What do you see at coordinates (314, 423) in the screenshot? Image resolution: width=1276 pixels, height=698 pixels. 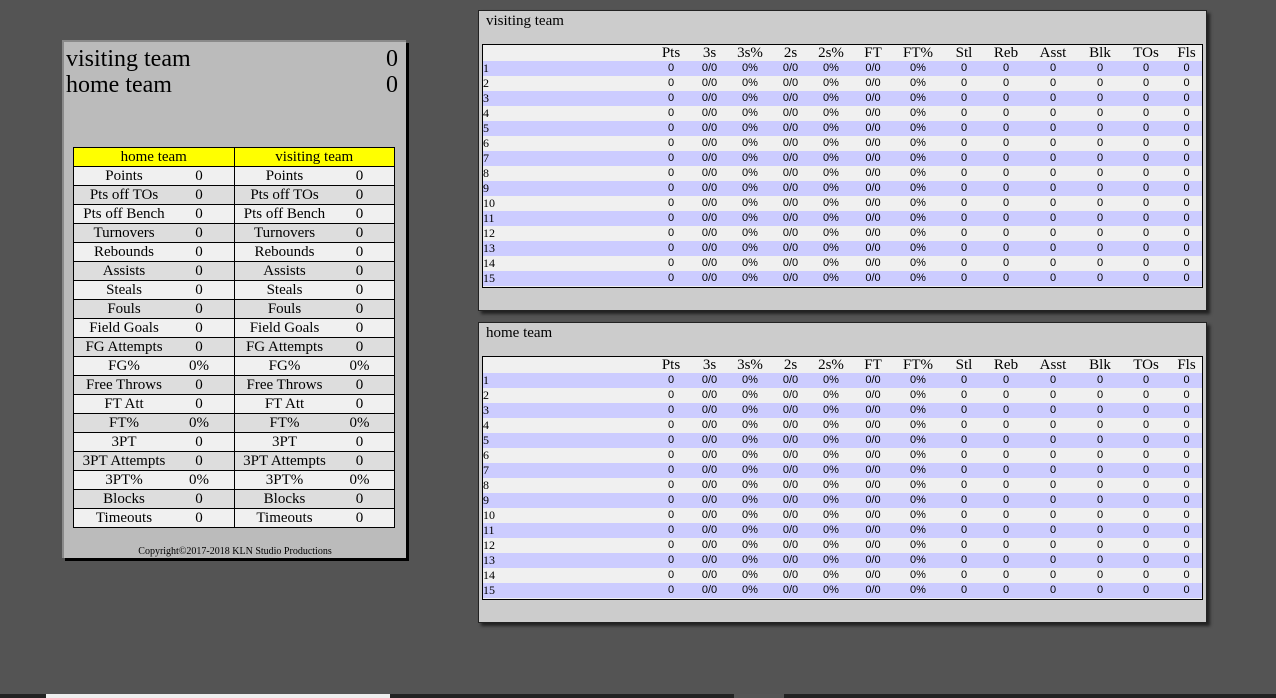 I see `visiting-stat-cell: FT% 0%` at bounding box center [314, 423].